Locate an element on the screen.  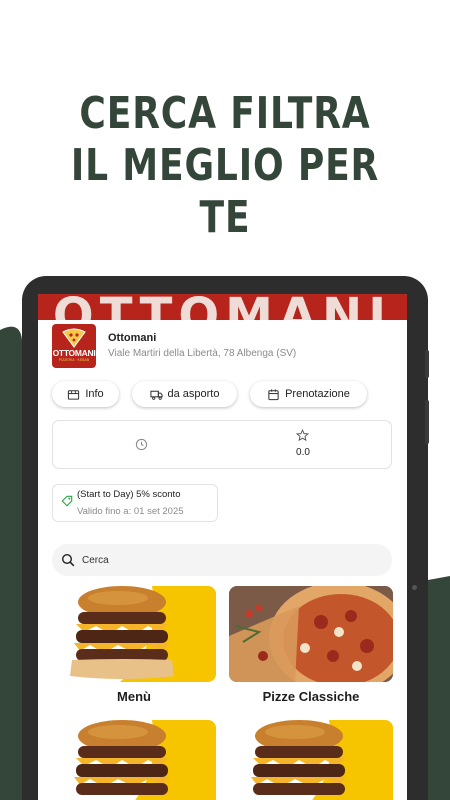
pizza-photo is located at coordinates (311, 634).